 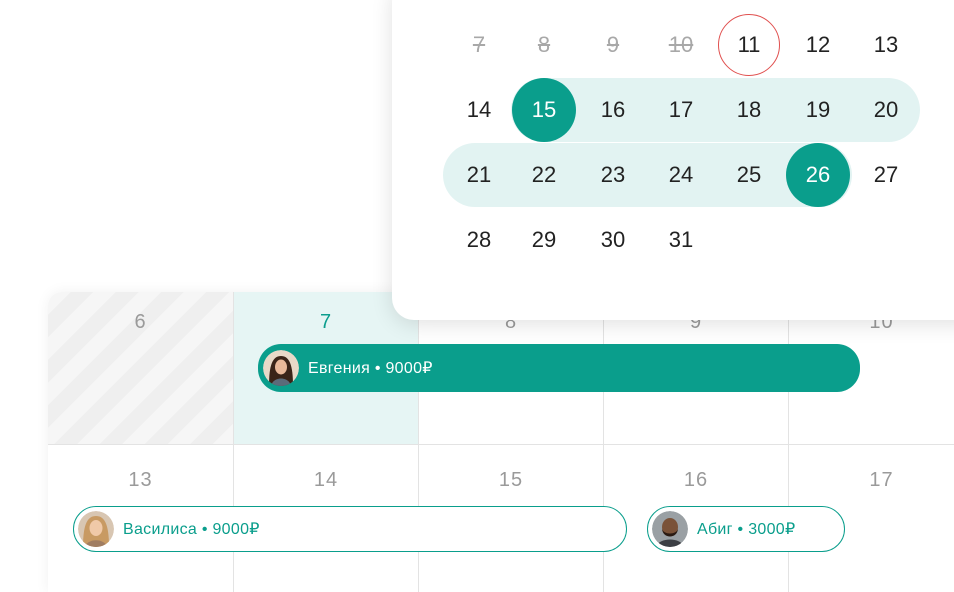 What do you see at coordinates (544, 44) in the screenshot?
I see `date-picker-day-8: 8` at bounding box center [544, 44].